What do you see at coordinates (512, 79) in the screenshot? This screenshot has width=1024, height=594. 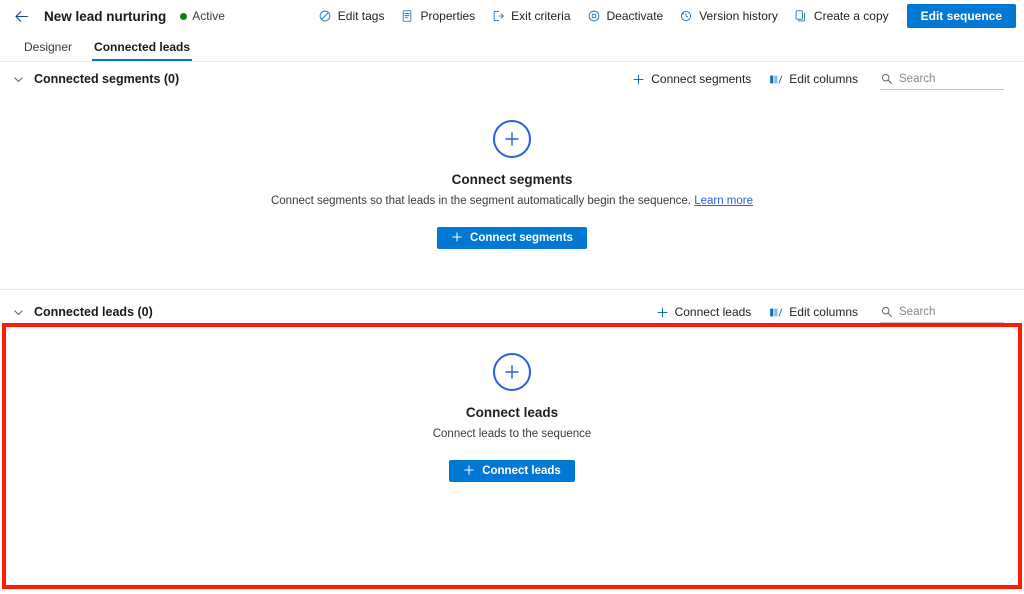 I see `connected-segments-header: Connected segments (0) Connect segments` at bounding box center [512, 79].